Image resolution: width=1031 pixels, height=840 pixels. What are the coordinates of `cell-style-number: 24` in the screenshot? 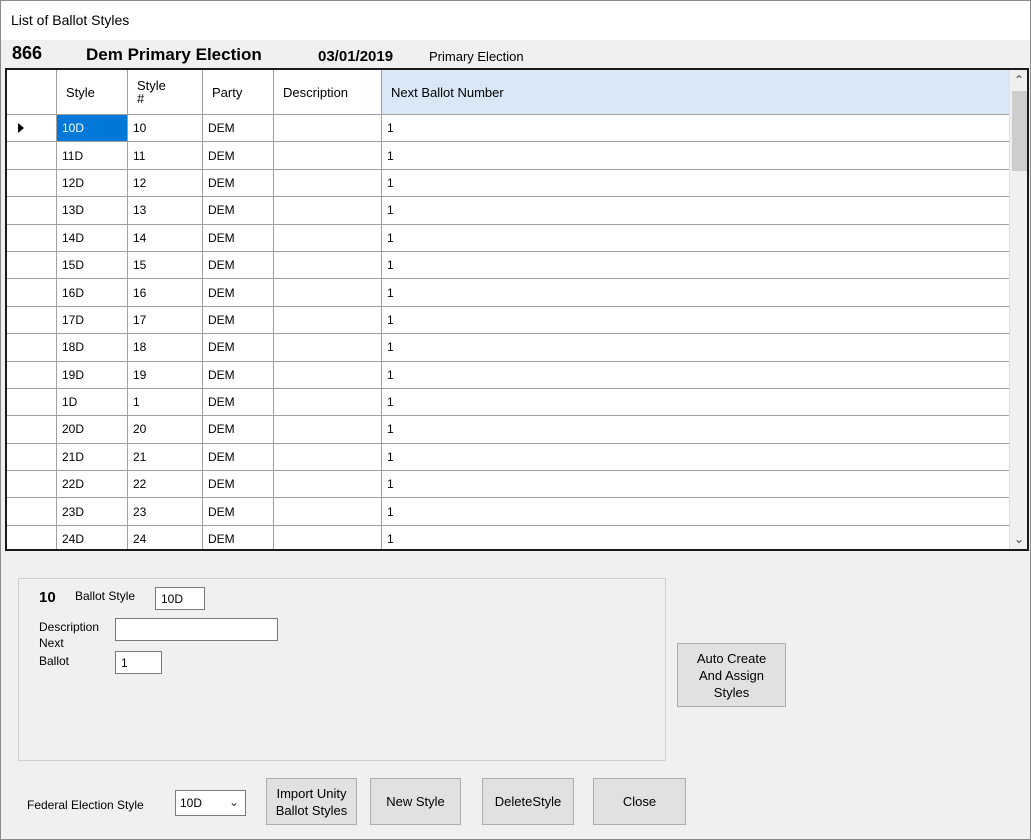 It's located at (165, 537).